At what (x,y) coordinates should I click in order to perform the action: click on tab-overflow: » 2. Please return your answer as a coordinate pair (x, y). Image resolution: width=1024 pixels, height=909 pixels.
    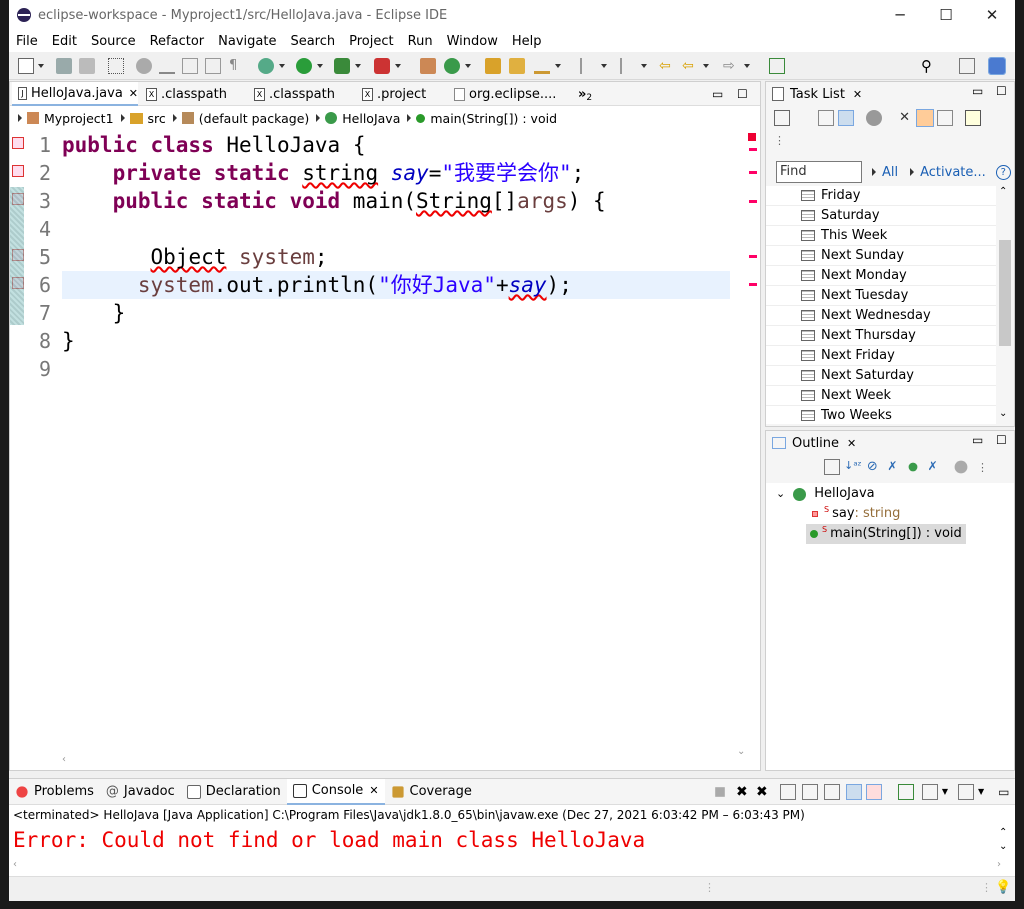
    Looking at the image, I should click on (585, 94).